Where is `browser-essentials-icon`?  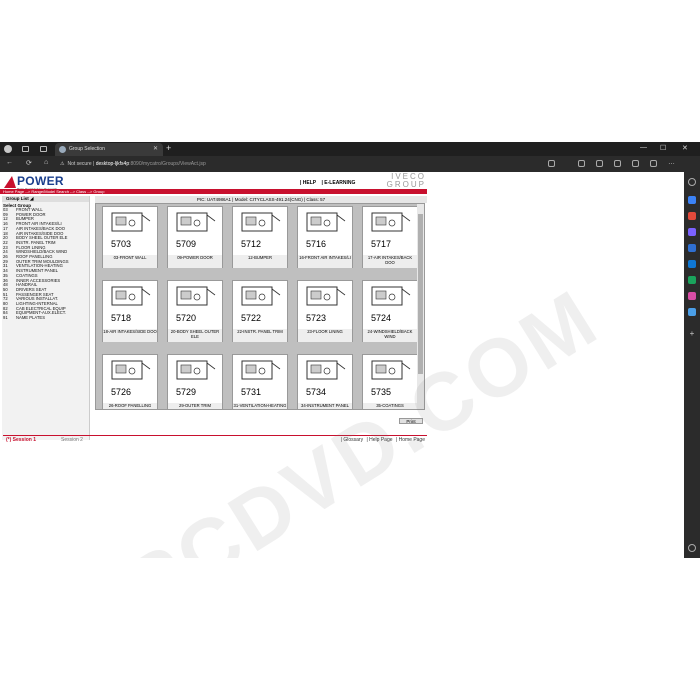
browser-essentials-icon is located at coordinates (653, 163).